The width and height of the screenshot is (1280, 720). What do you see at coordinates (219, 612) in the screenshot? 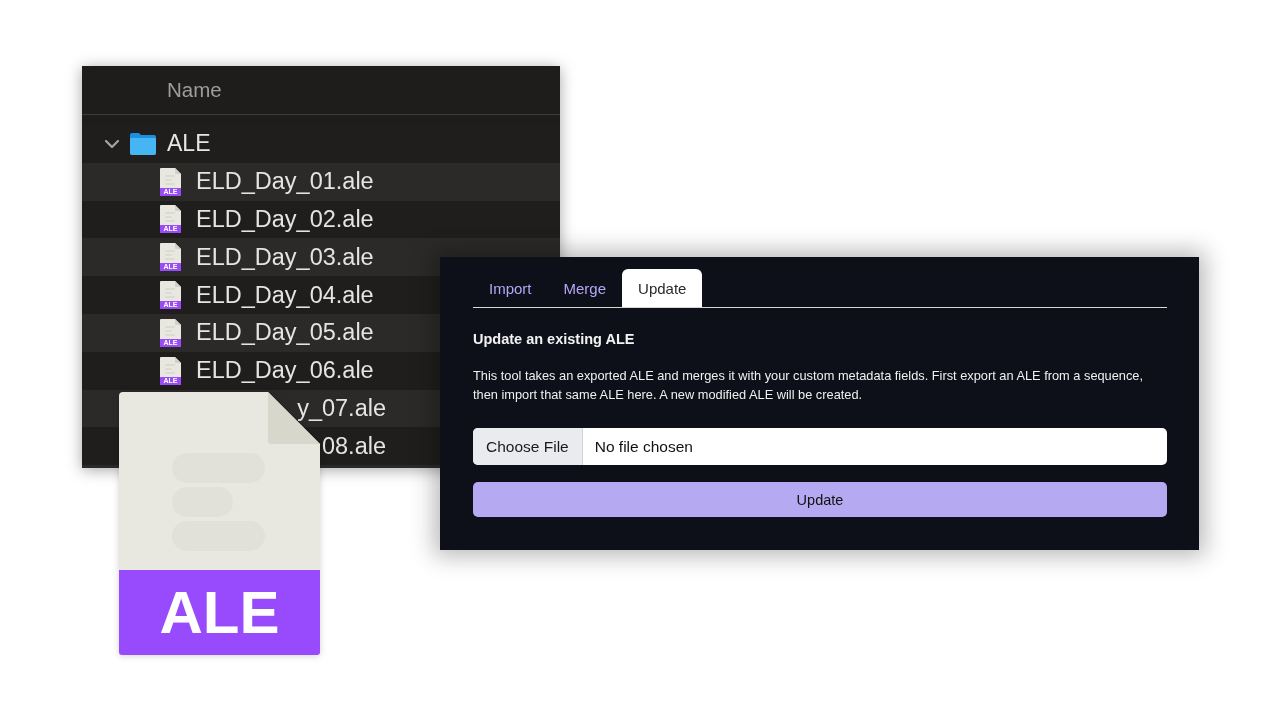
I see `file-type-label: ALE` at bounding box center [219, 612].